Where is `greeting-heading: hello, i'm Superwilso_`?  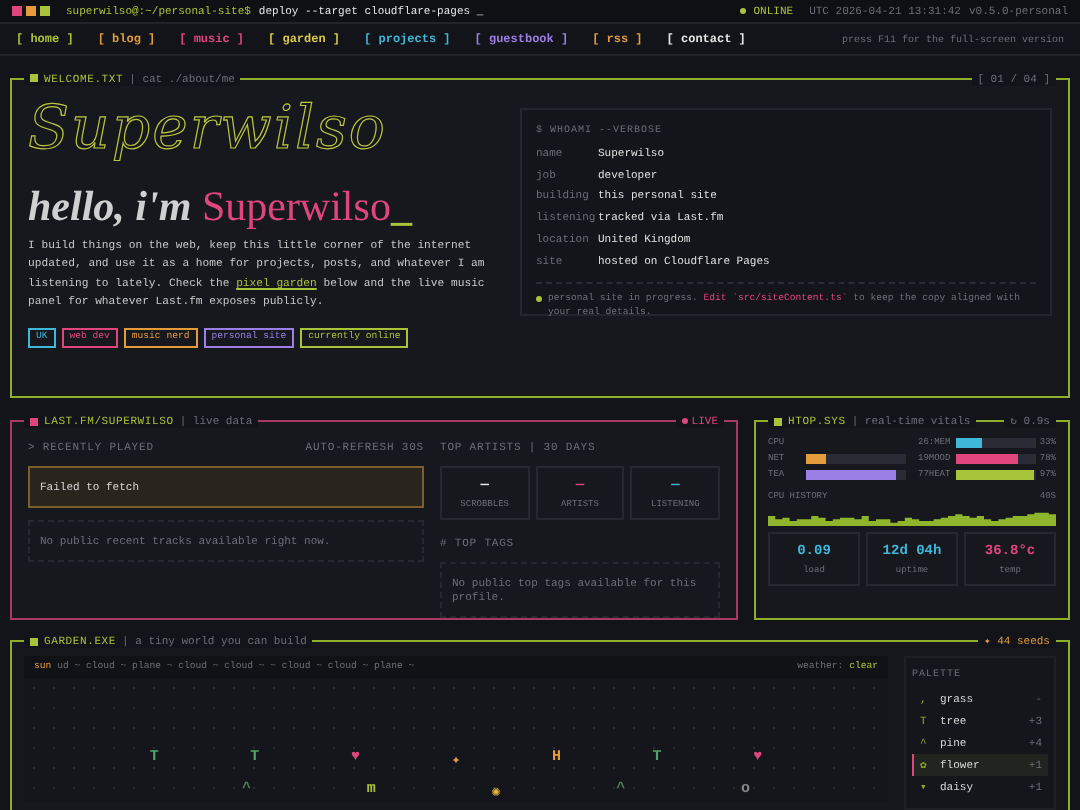
greeting-heading: hello, i'm Superwilso_ is located at coordinates (221, 205).